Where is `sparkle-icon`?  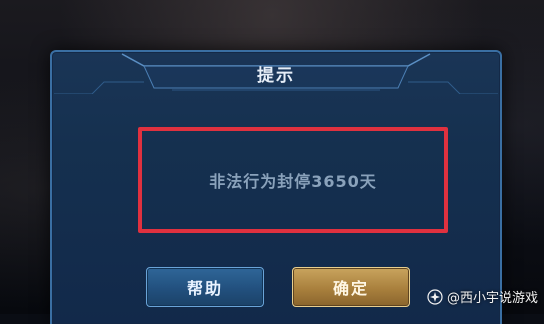
sparkle-icon is located at coordinates (435, 296).